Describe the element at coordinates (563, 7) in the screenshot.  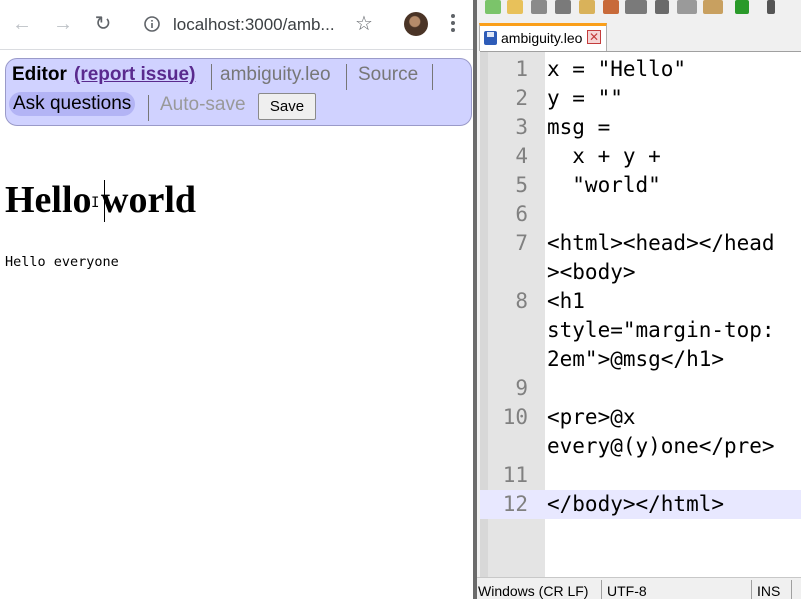
I see `save-all-icon` at that location.